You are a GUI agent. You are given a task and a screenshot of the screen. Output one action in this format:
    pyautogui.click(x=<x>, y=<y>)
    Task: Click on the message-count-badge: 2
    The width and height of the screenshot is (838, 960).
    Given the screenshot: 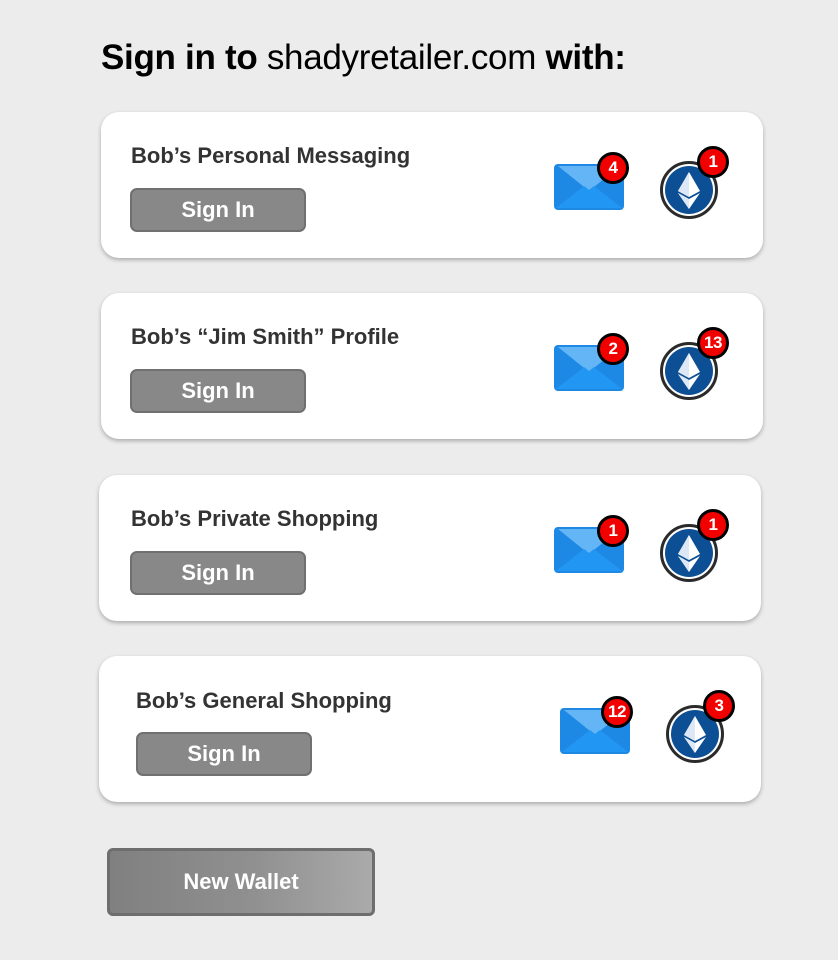 What is the action you would take?
    pyautogui.click(x=613, y=349)
    